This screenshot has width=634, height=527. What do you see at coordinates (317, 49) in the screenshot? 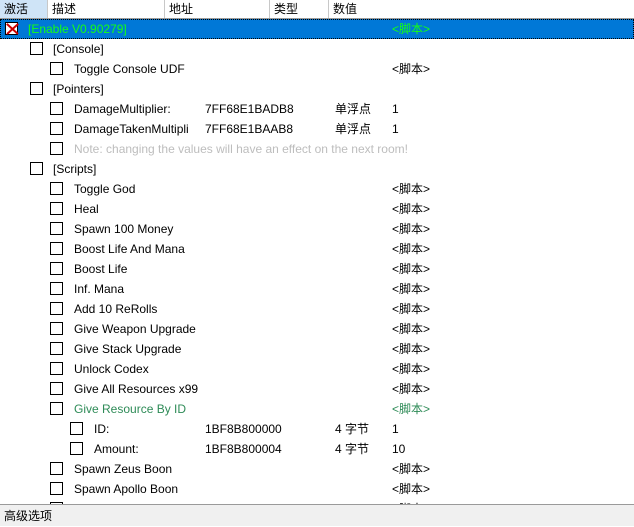
I see `tree-row: [Console]` at bounding box center [317, 49].